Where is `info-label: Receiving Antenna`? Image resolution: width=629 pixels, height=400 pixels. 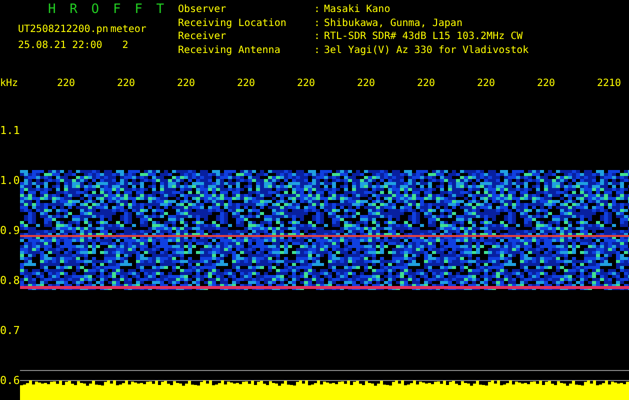
info-label: Receiving Antenna is located at coordinates (230, 51).